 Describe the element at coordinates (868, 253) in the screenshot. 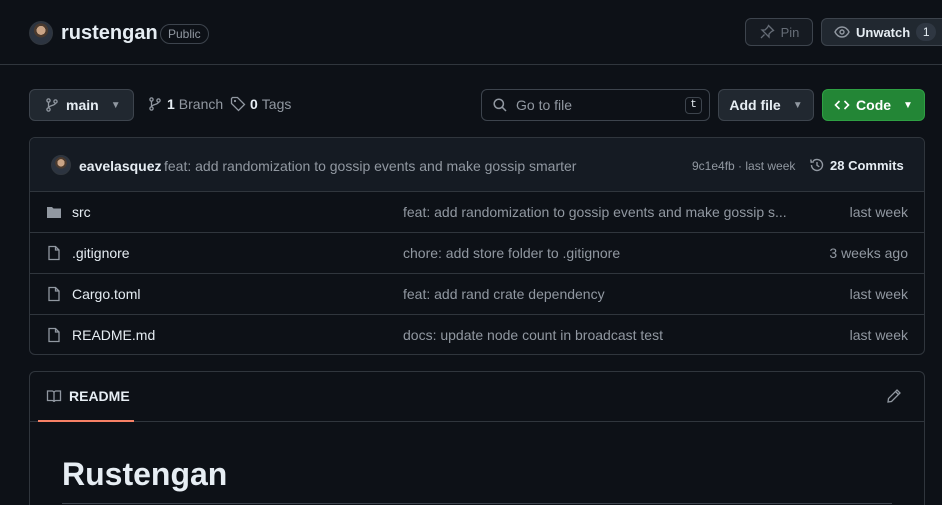

I see `file-commit-date: 3 weeks ago` at that location.